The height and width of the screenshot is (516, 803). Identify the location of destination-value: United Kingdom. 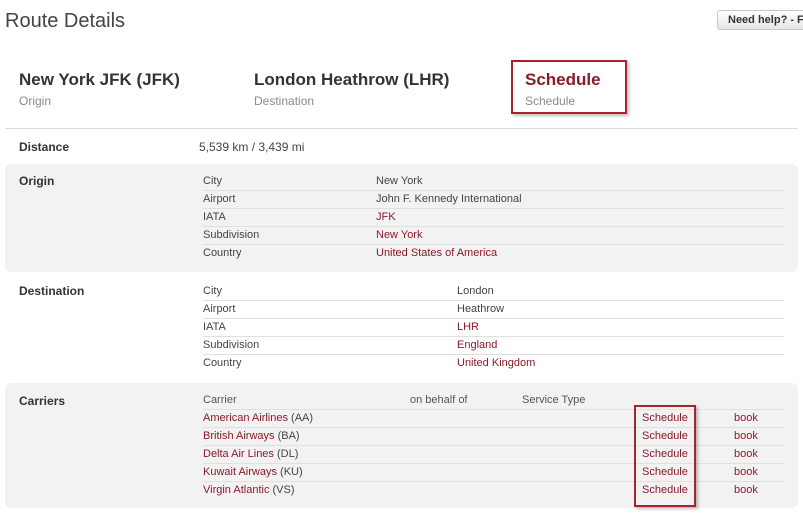
(496, 363).